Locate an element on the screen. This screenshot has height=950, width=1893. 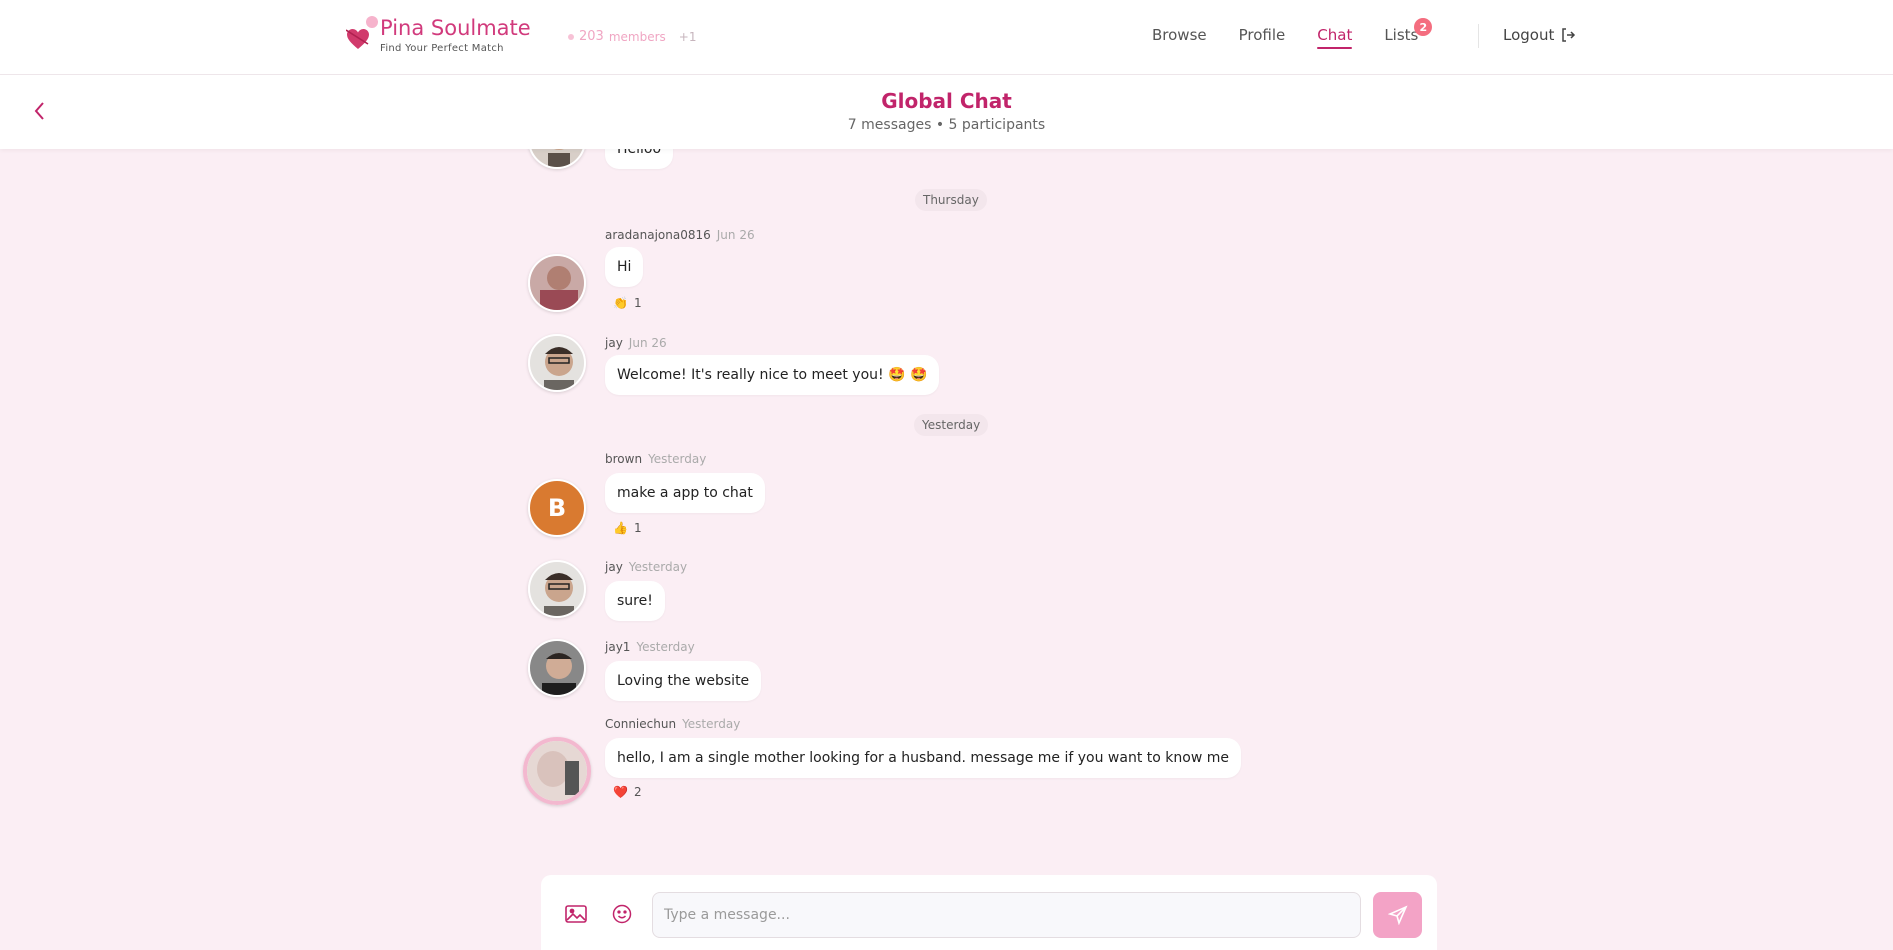
message-meta: jay Yesterday is located at coordinates (646, 567).